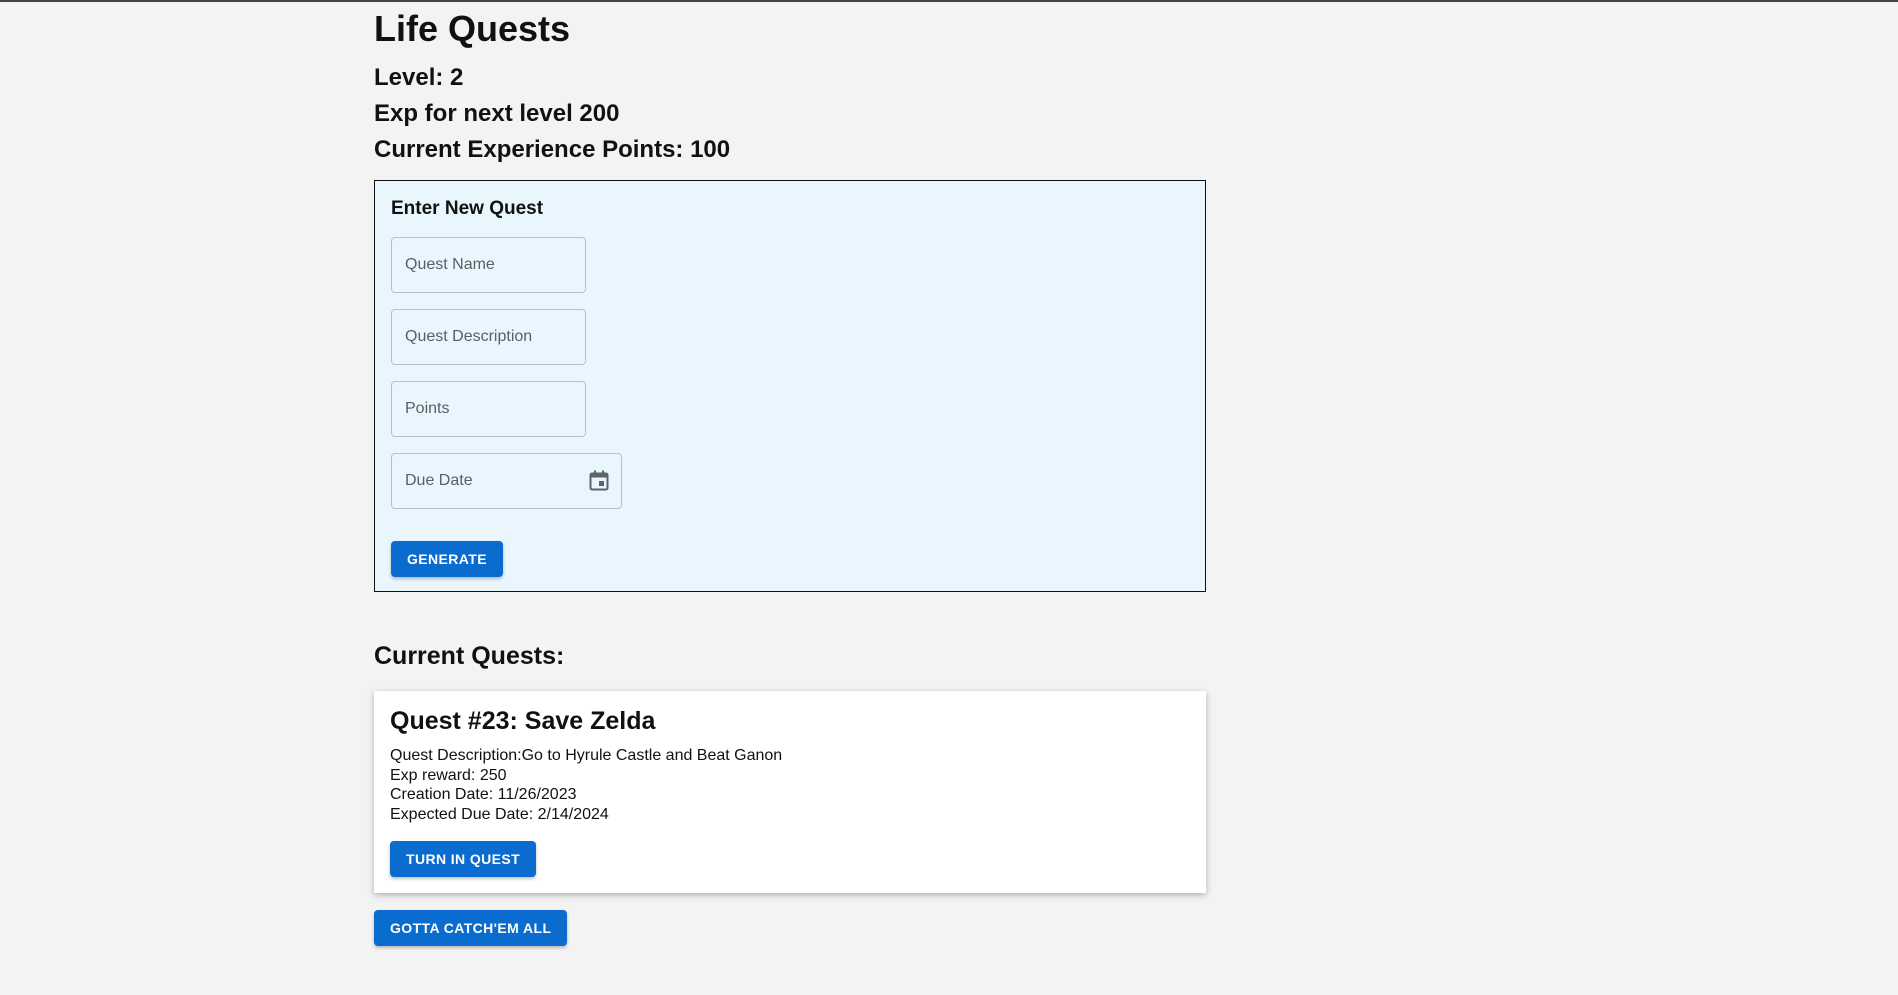 This screenshot has width=1898, height=995. What do you see at coordinates (488, 337) in the screenshot?
I see `quest-description-input` at bounding box center [488, 337].